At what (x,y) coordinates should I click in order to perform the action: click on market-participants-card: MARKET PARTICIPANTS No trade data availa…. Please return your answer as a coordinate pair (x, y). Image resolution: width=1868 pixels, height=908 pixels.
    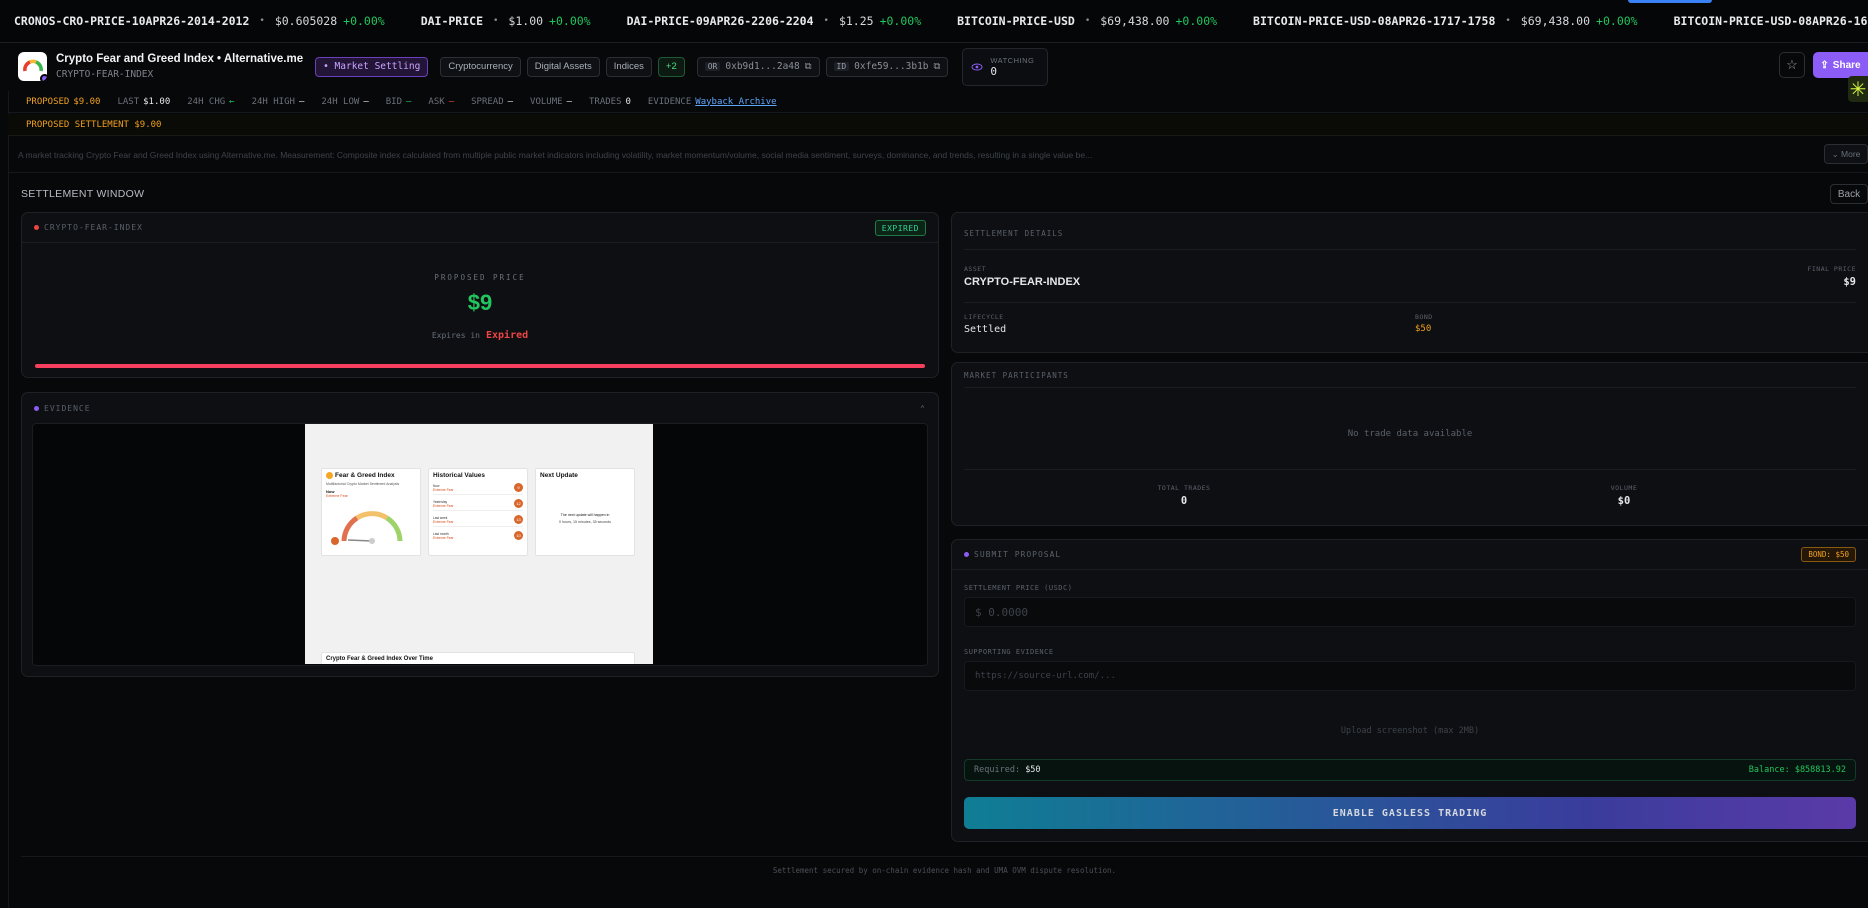
    Looking at the image, I should click on (1409, 444).